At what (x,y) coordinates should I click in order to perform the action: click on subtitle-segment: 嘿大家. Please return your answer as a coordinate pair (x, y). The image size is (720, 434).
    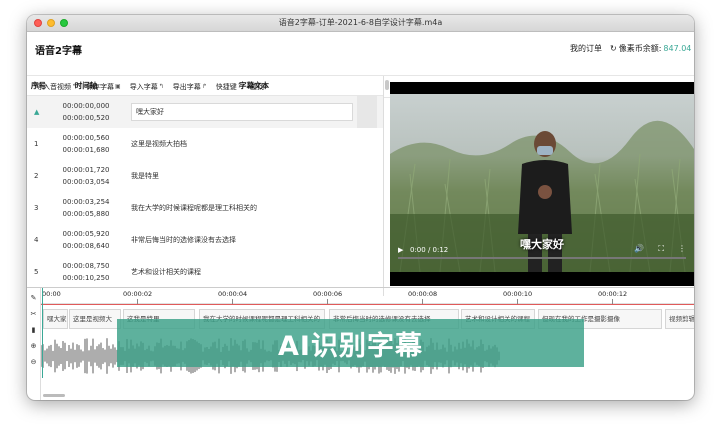
    Looking at the image, I should click on (55, 319).